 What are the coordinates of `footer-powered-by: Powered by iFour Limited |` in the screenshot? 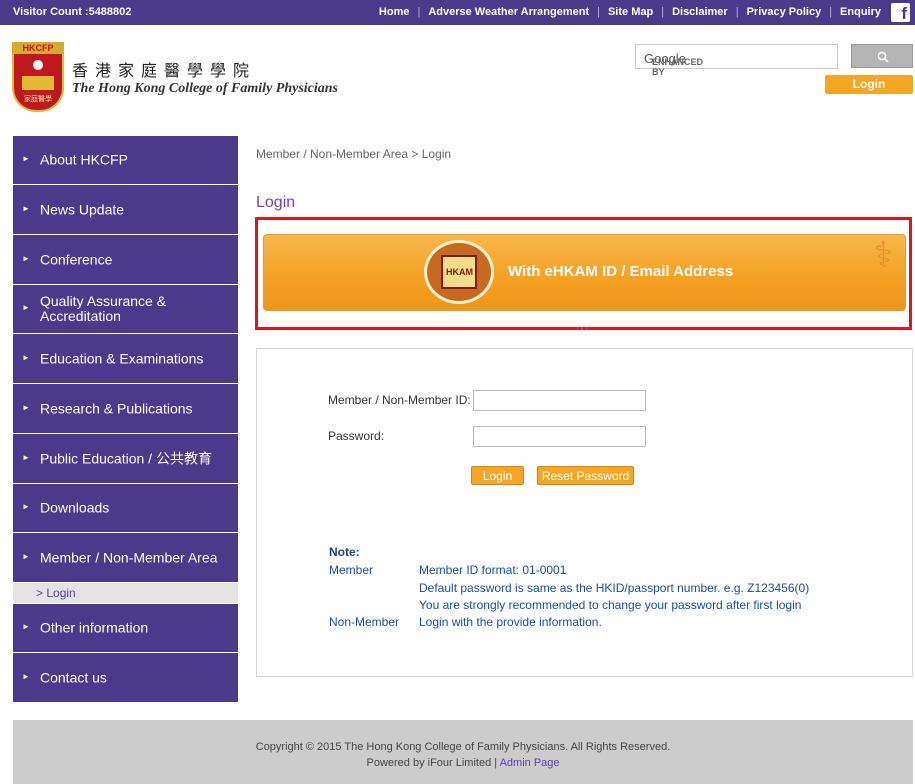 It's located at (432, 763).